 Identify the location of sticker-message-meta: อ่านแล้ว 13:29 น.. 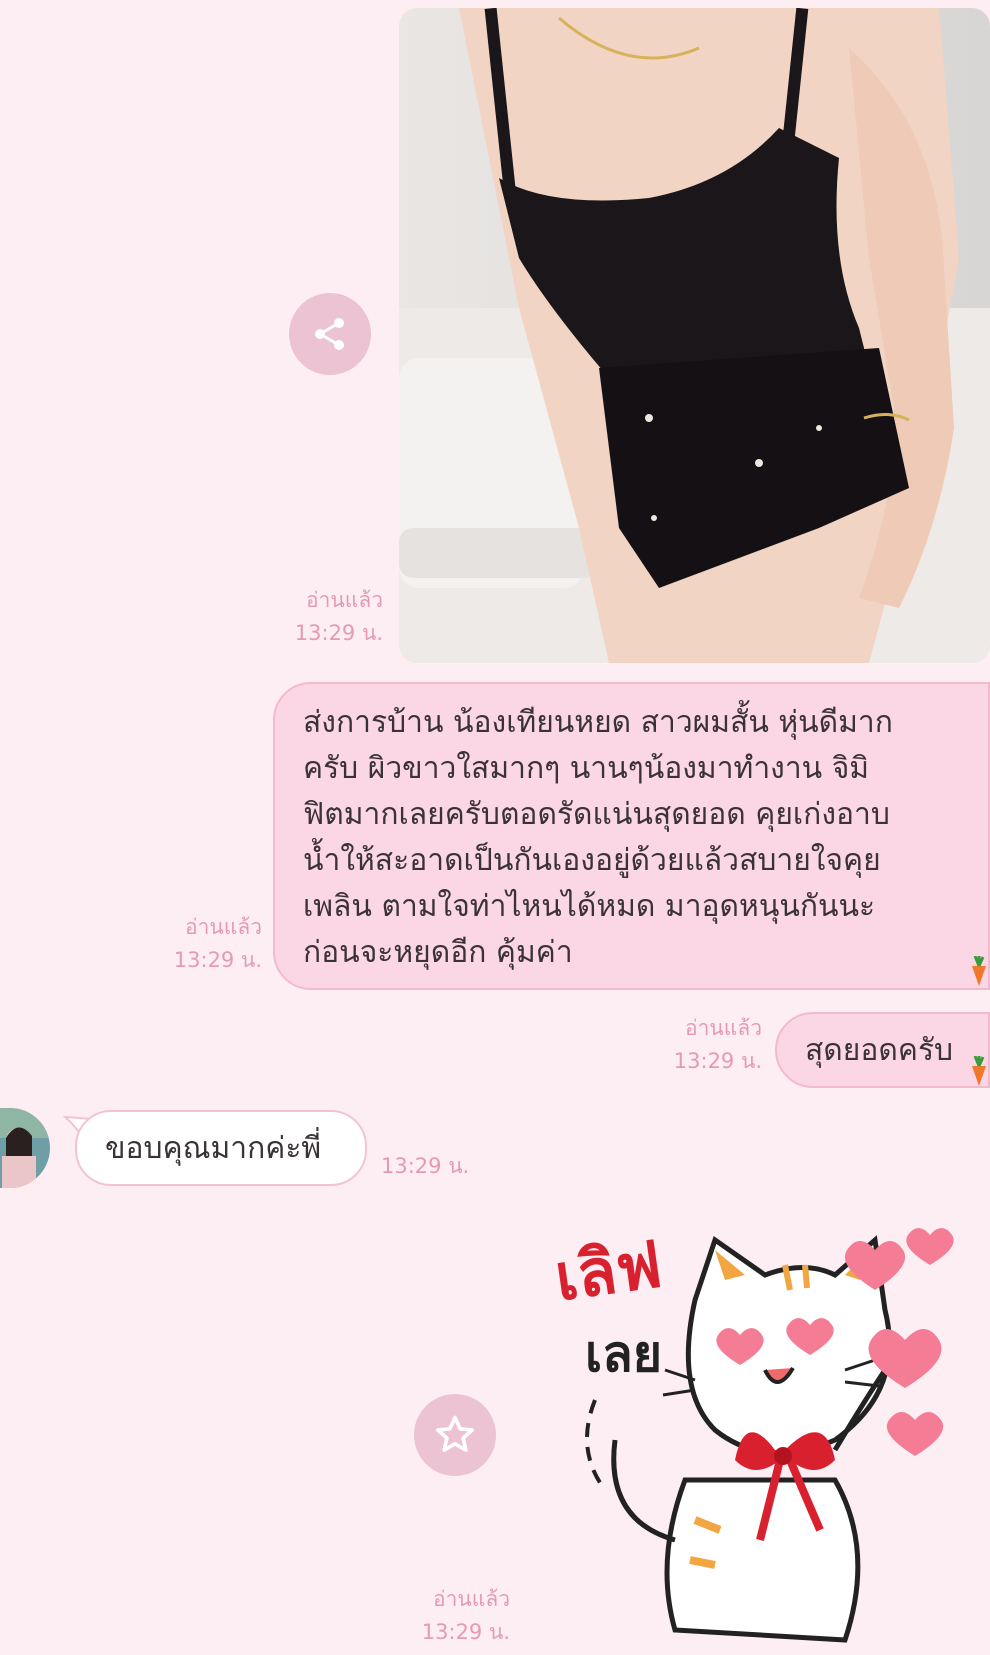
(455, 1616).